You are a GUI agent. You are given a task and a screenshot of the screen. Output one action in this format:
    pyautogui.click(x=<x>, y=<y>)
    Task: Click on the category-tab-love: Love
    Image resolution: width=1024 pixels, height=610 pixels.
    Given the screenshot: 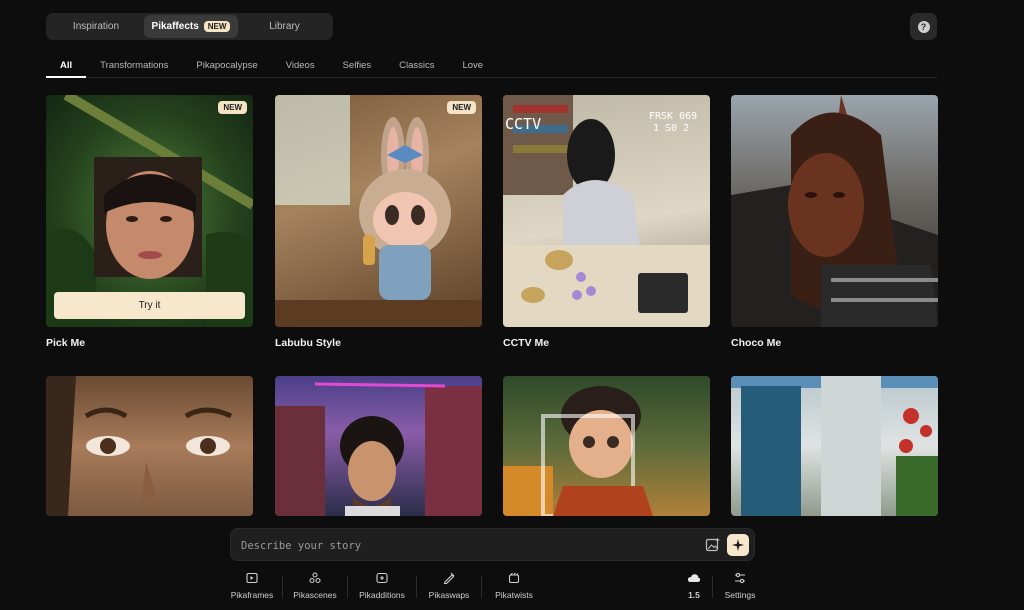 What is the action you would take?
    pyautogui.click(x=472, y=67)
    